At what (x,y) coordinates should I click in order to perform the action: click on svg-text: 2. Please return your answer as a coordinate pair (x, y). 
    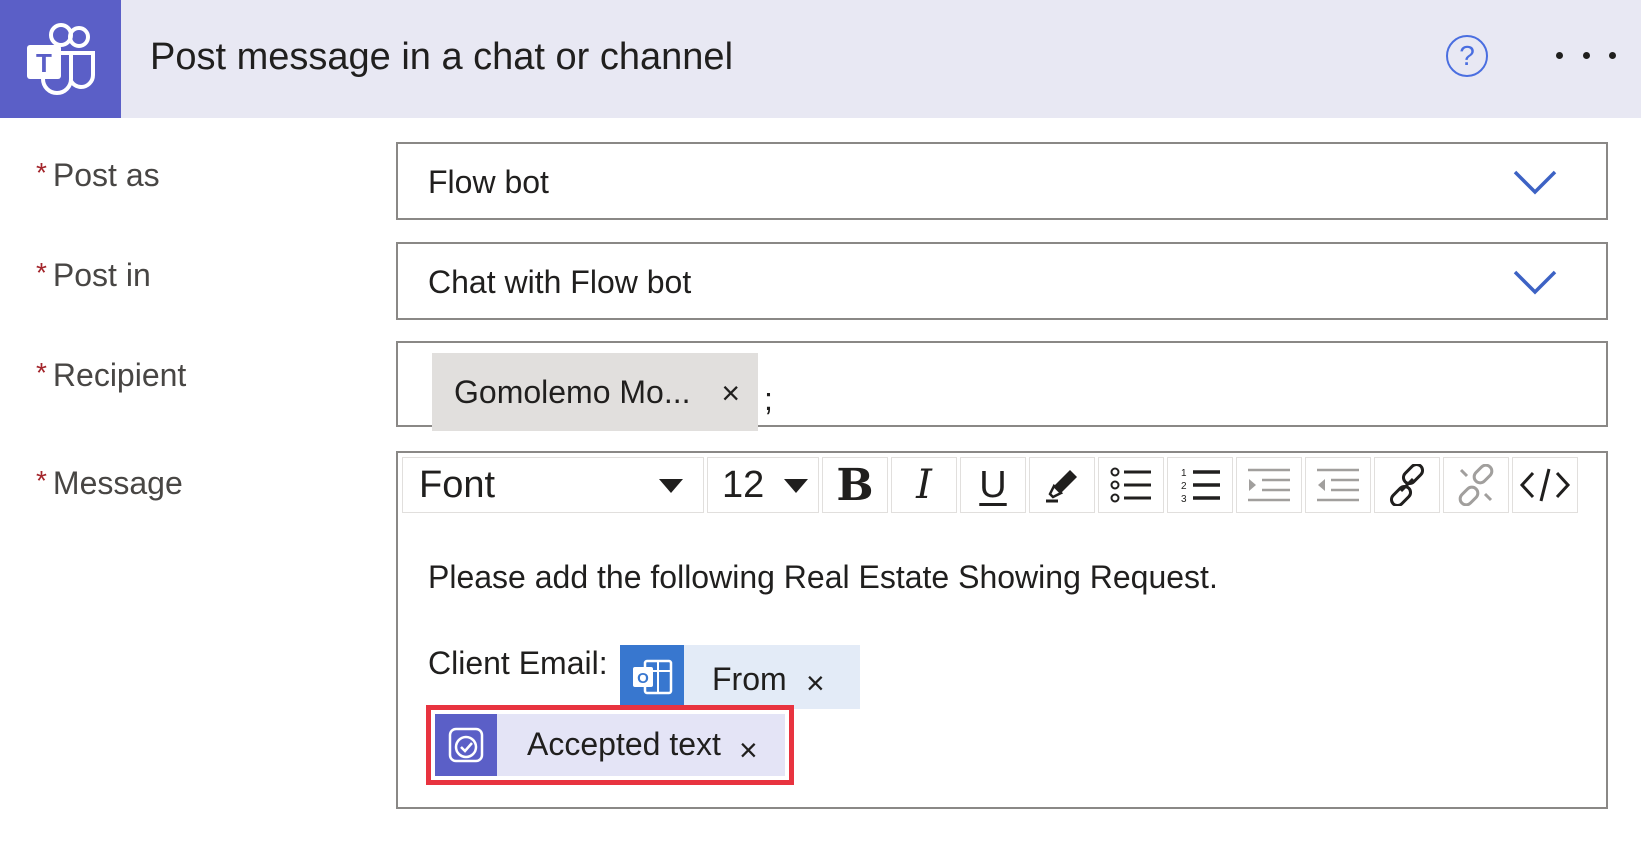
    Looking at the image, I should click on (1184, 486).